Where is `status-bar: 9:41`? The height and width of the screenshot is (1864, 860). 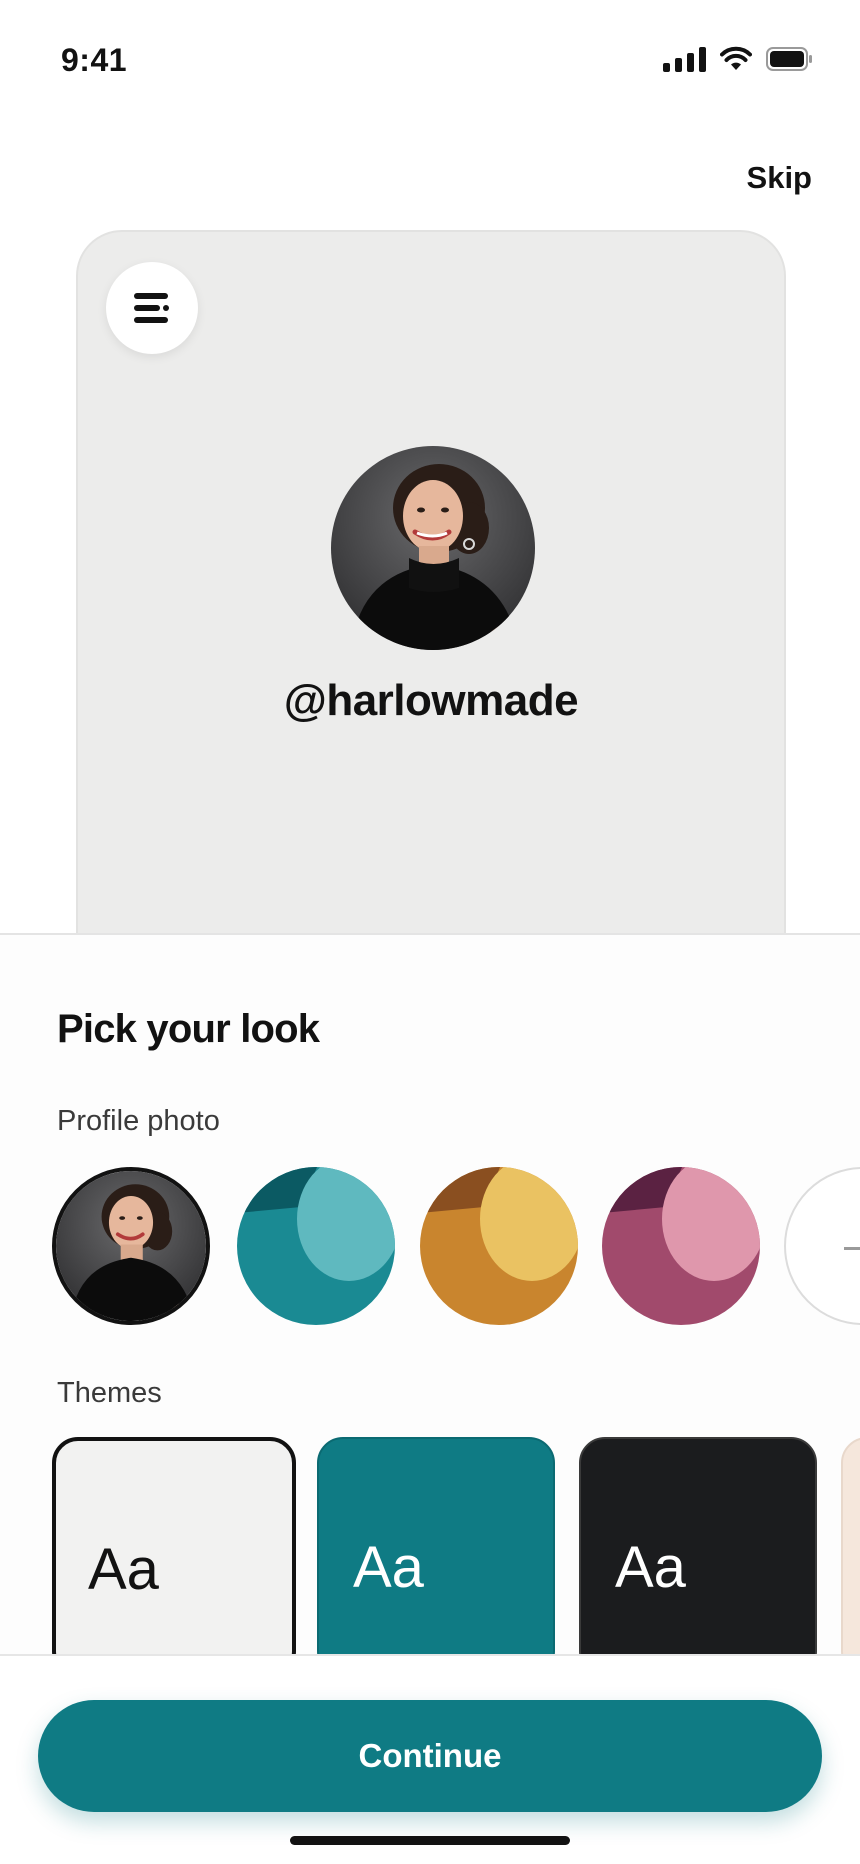
status-bar: 9:41 is located at coordinates (430, 60).